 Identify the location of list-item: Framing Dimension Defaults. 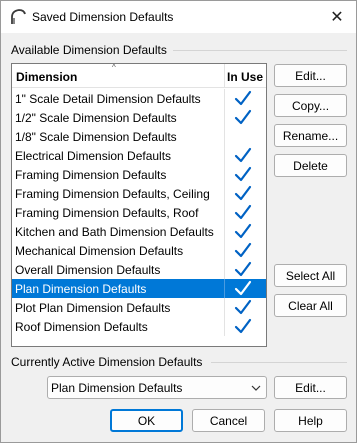
(139, 174).